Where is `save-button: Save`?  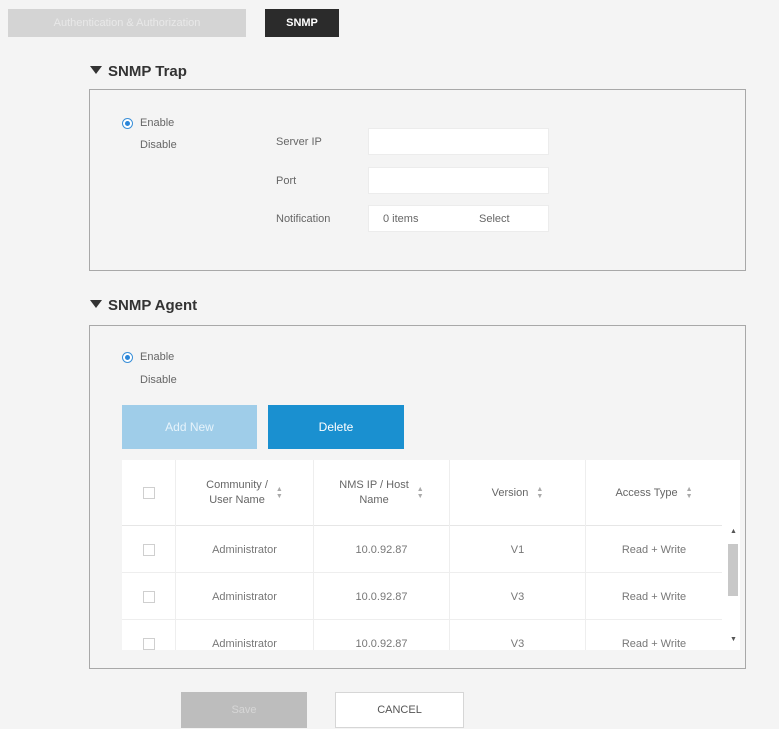
save-button: Save is located at coordinates (244, 710).